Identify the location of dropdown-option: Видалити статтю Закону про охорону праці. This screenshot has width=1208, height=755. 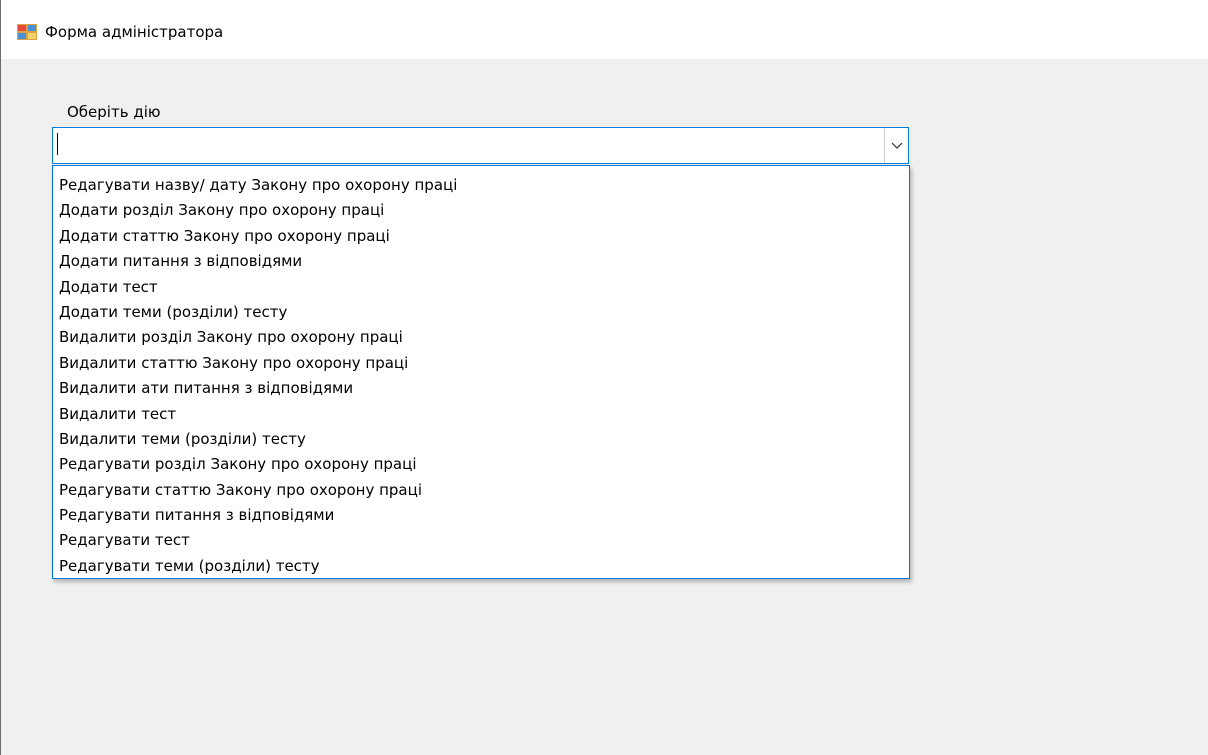
(481, 363).